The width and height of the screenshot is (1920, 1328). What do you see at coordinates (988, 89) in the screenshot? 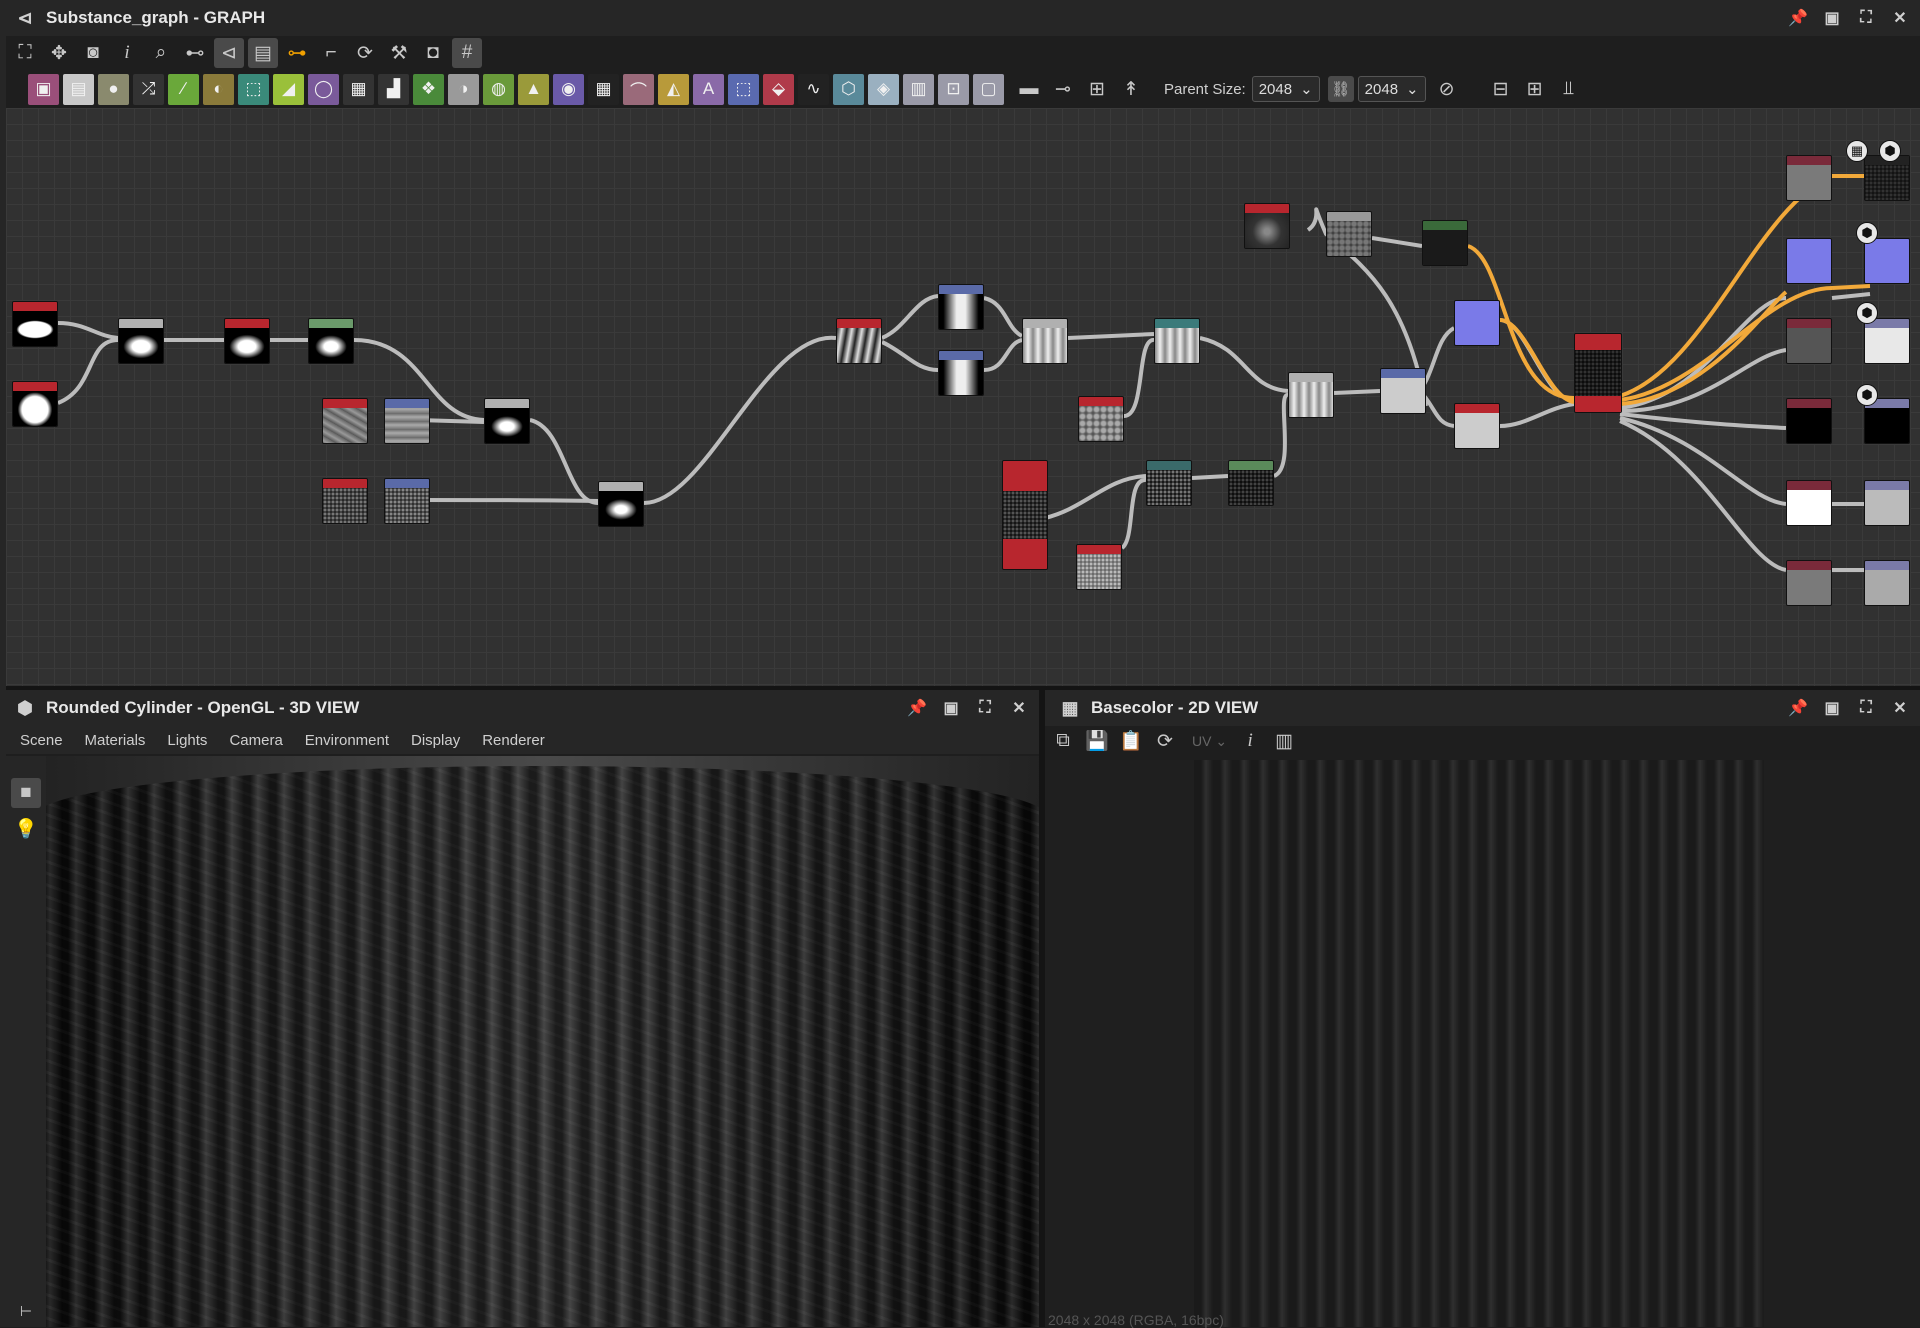
I see `output-node-button: ▢` at bounding box center [988, 89].